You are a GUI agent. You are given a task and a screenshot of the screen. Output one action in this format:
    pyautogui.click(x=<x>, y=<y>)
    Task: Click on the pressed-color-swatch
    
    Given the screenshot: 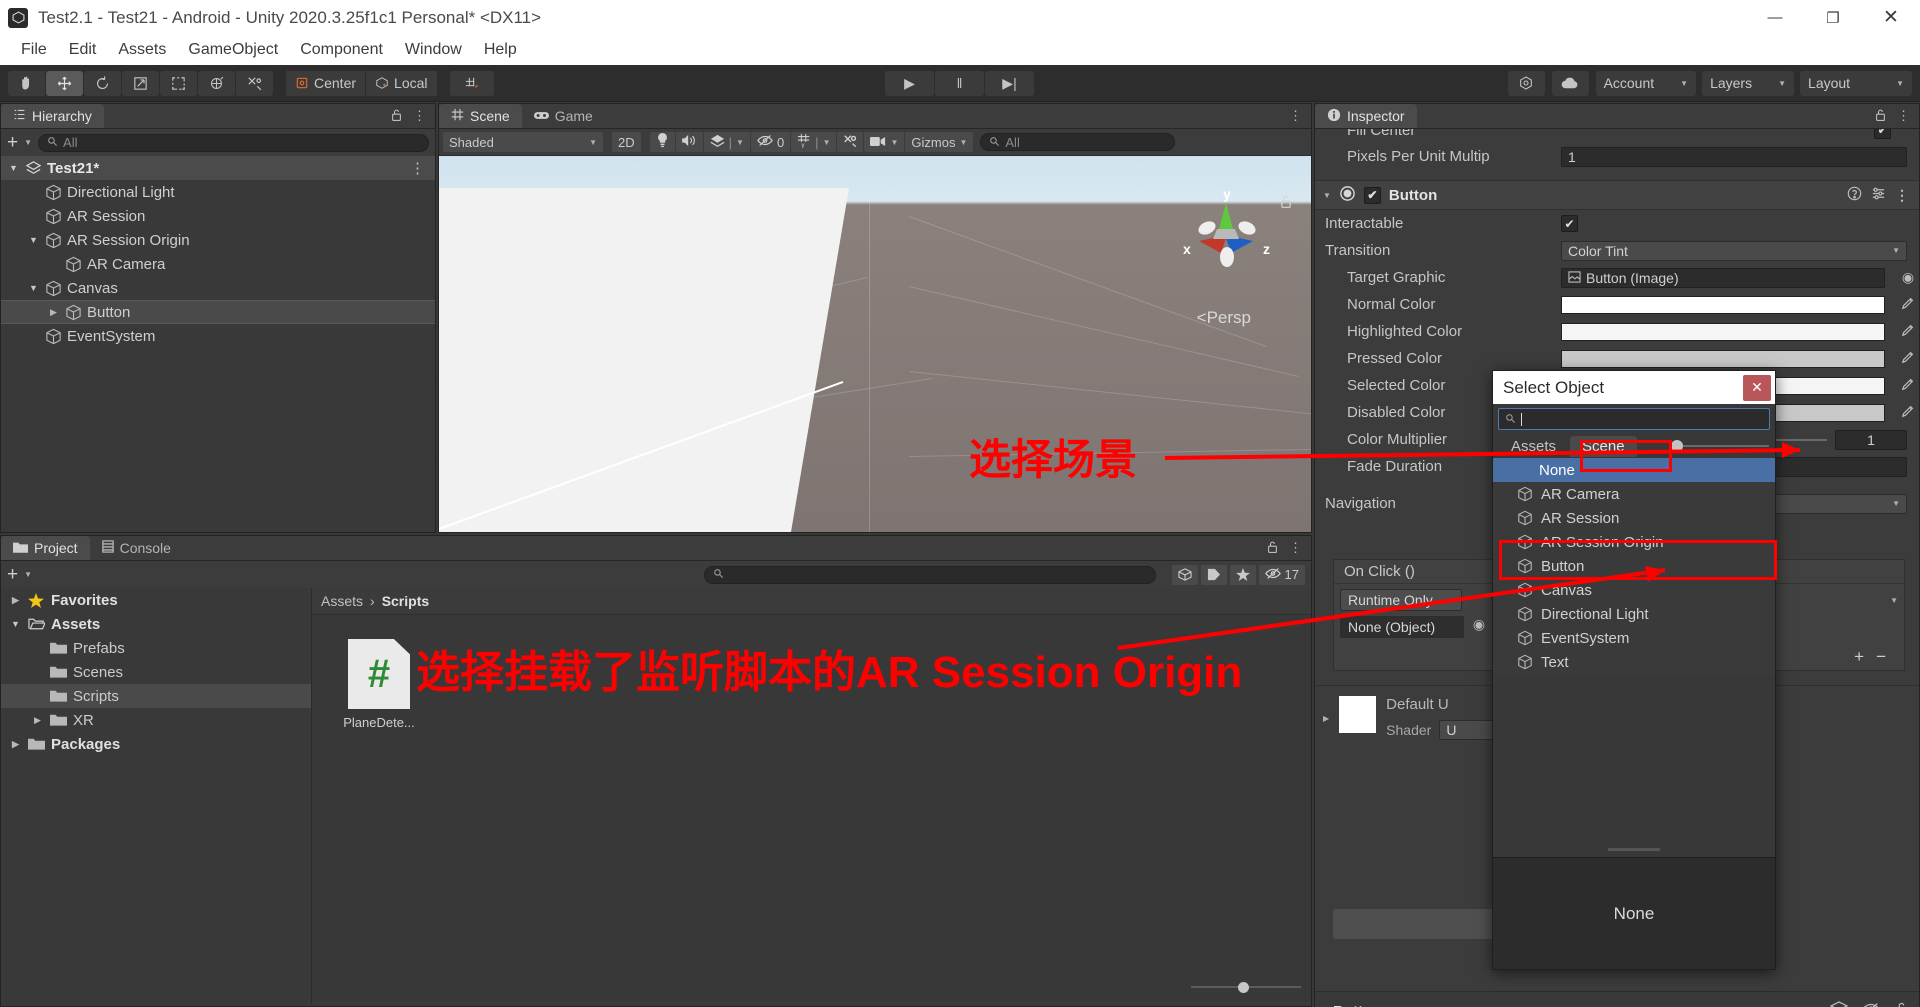 What is the action you would take?
    pyautogui.click(x=1723, y=358)
    